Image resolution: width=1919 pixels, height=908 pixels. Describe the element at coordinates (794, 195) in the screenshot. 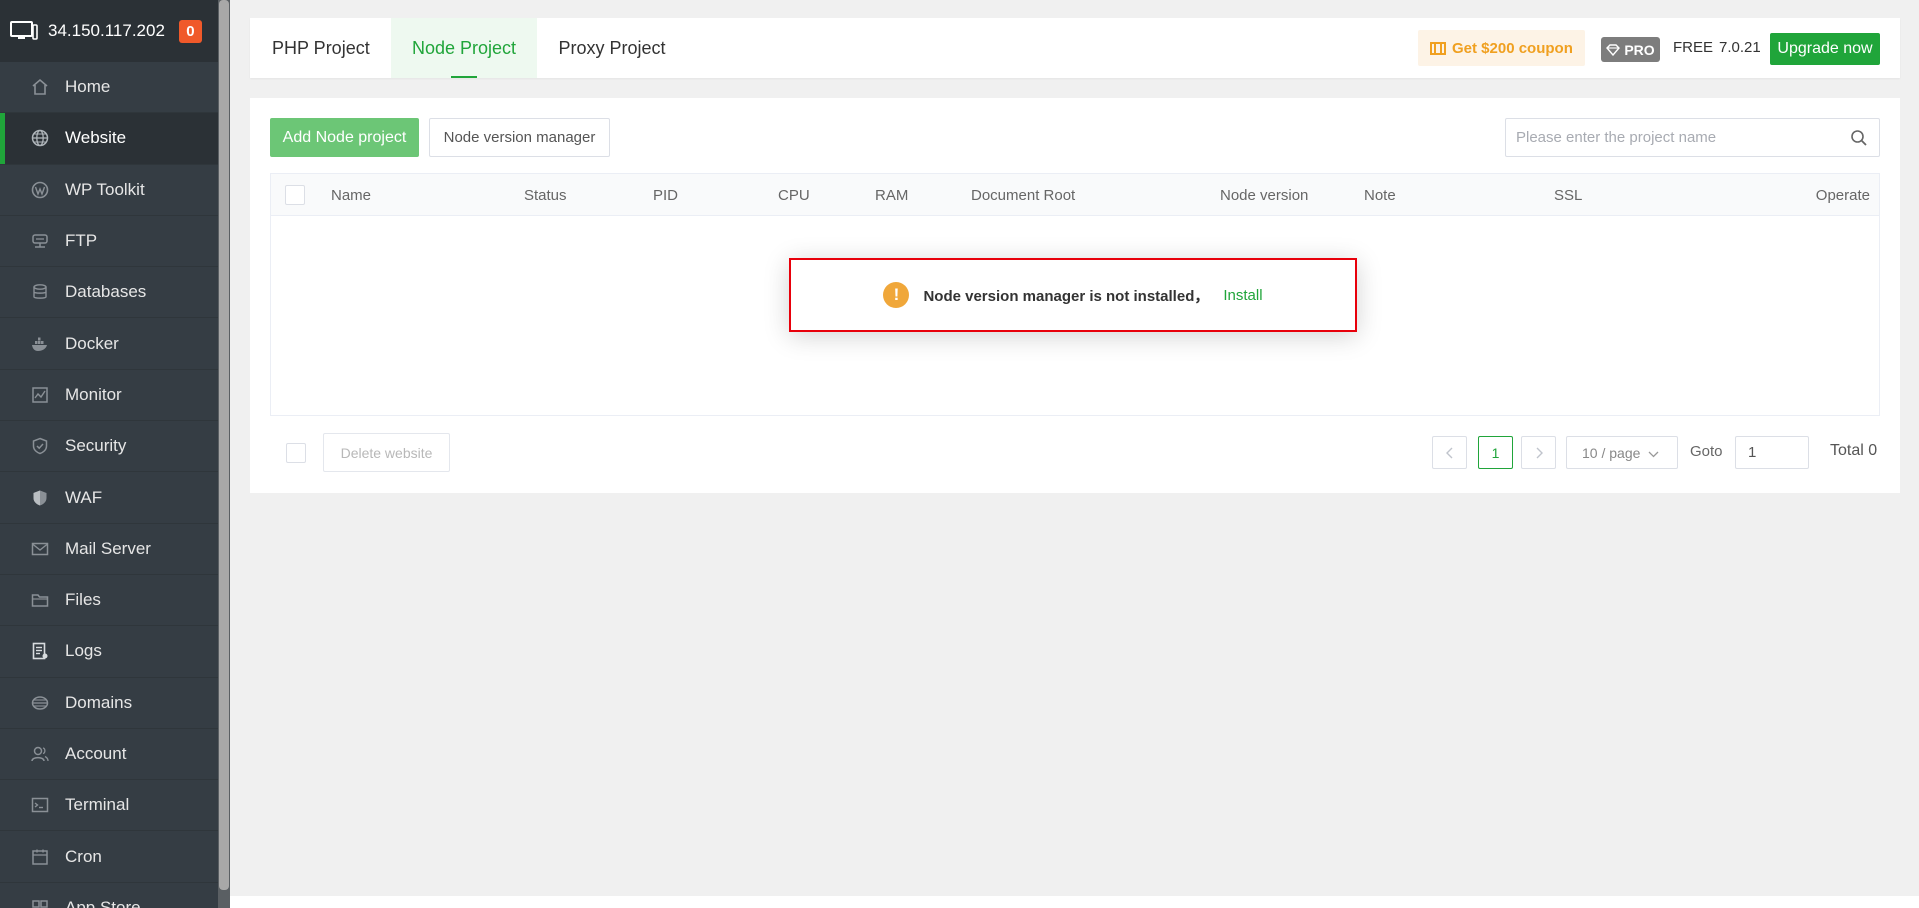

I see `col-cpu: CPU` at that location.